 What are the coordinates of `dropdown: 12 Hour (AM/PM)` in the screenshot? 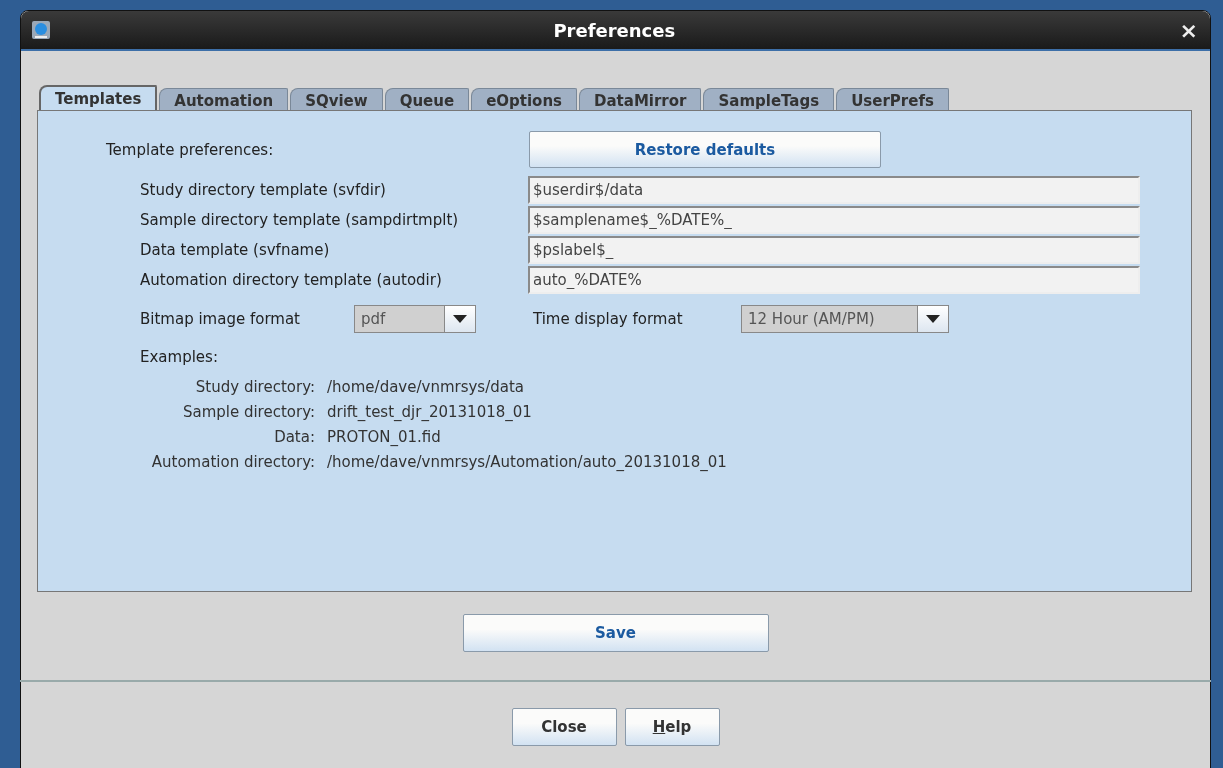 It's located at (845, 319).